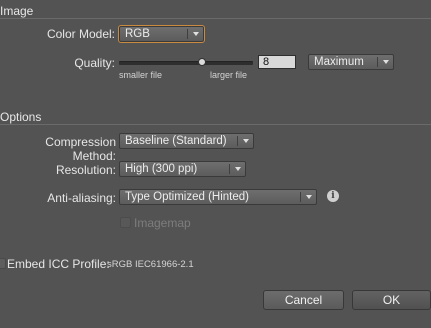  What do you see at coordinates (141, 75) in the screenshot?
I see `smaller-file-label: smaller file` at bounding box center [141, 75].